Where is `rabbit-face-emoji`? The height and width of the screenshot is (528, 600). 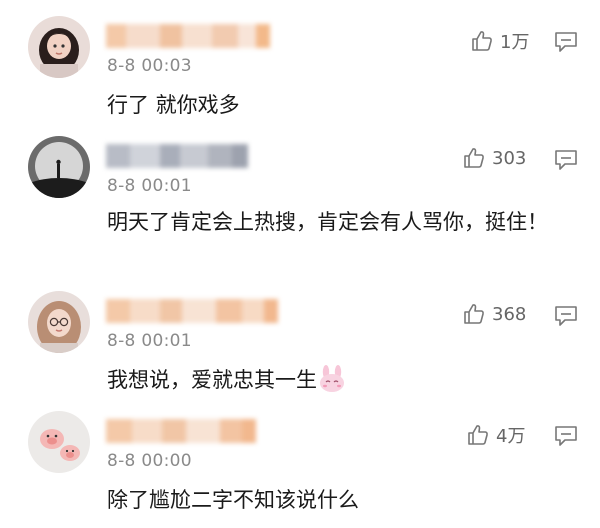
rabbit-face-emoji is located at coordinates (332, 378).